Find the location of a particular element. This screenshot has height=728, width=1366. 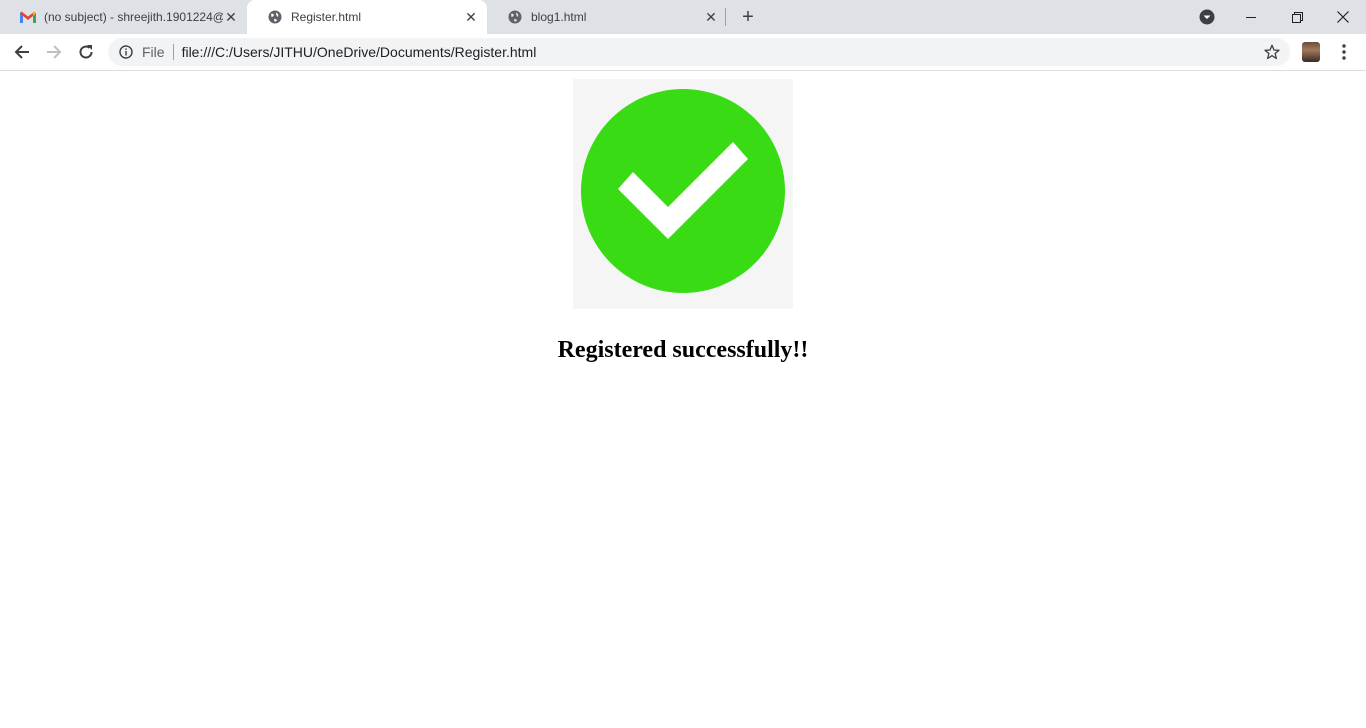

page-title: Registered successfully!! is located at coordinates (683, 350).